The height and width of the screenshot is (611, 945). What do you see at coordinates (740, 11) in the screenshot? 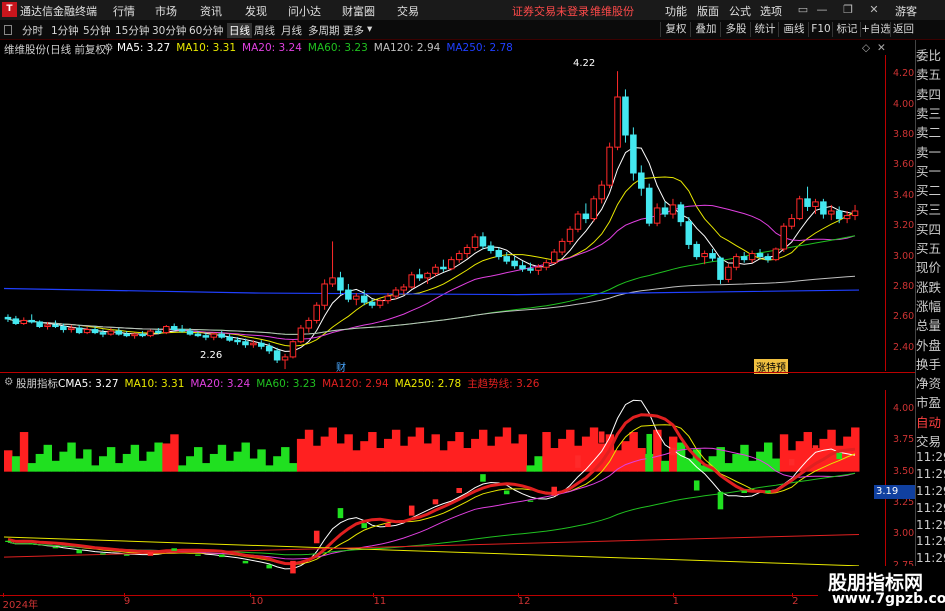
I see `menu-formula: 公式` at bounding box center [740, 11].